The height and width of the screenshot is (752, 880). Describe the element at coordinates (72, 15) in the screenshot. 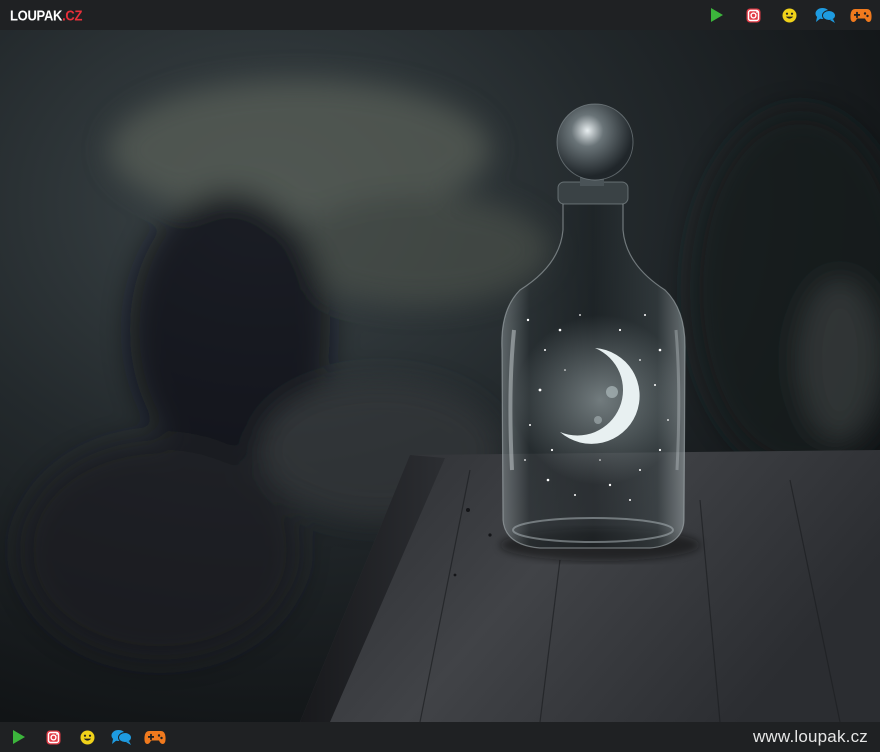

I see `logo-tld: .CZ` at that location.